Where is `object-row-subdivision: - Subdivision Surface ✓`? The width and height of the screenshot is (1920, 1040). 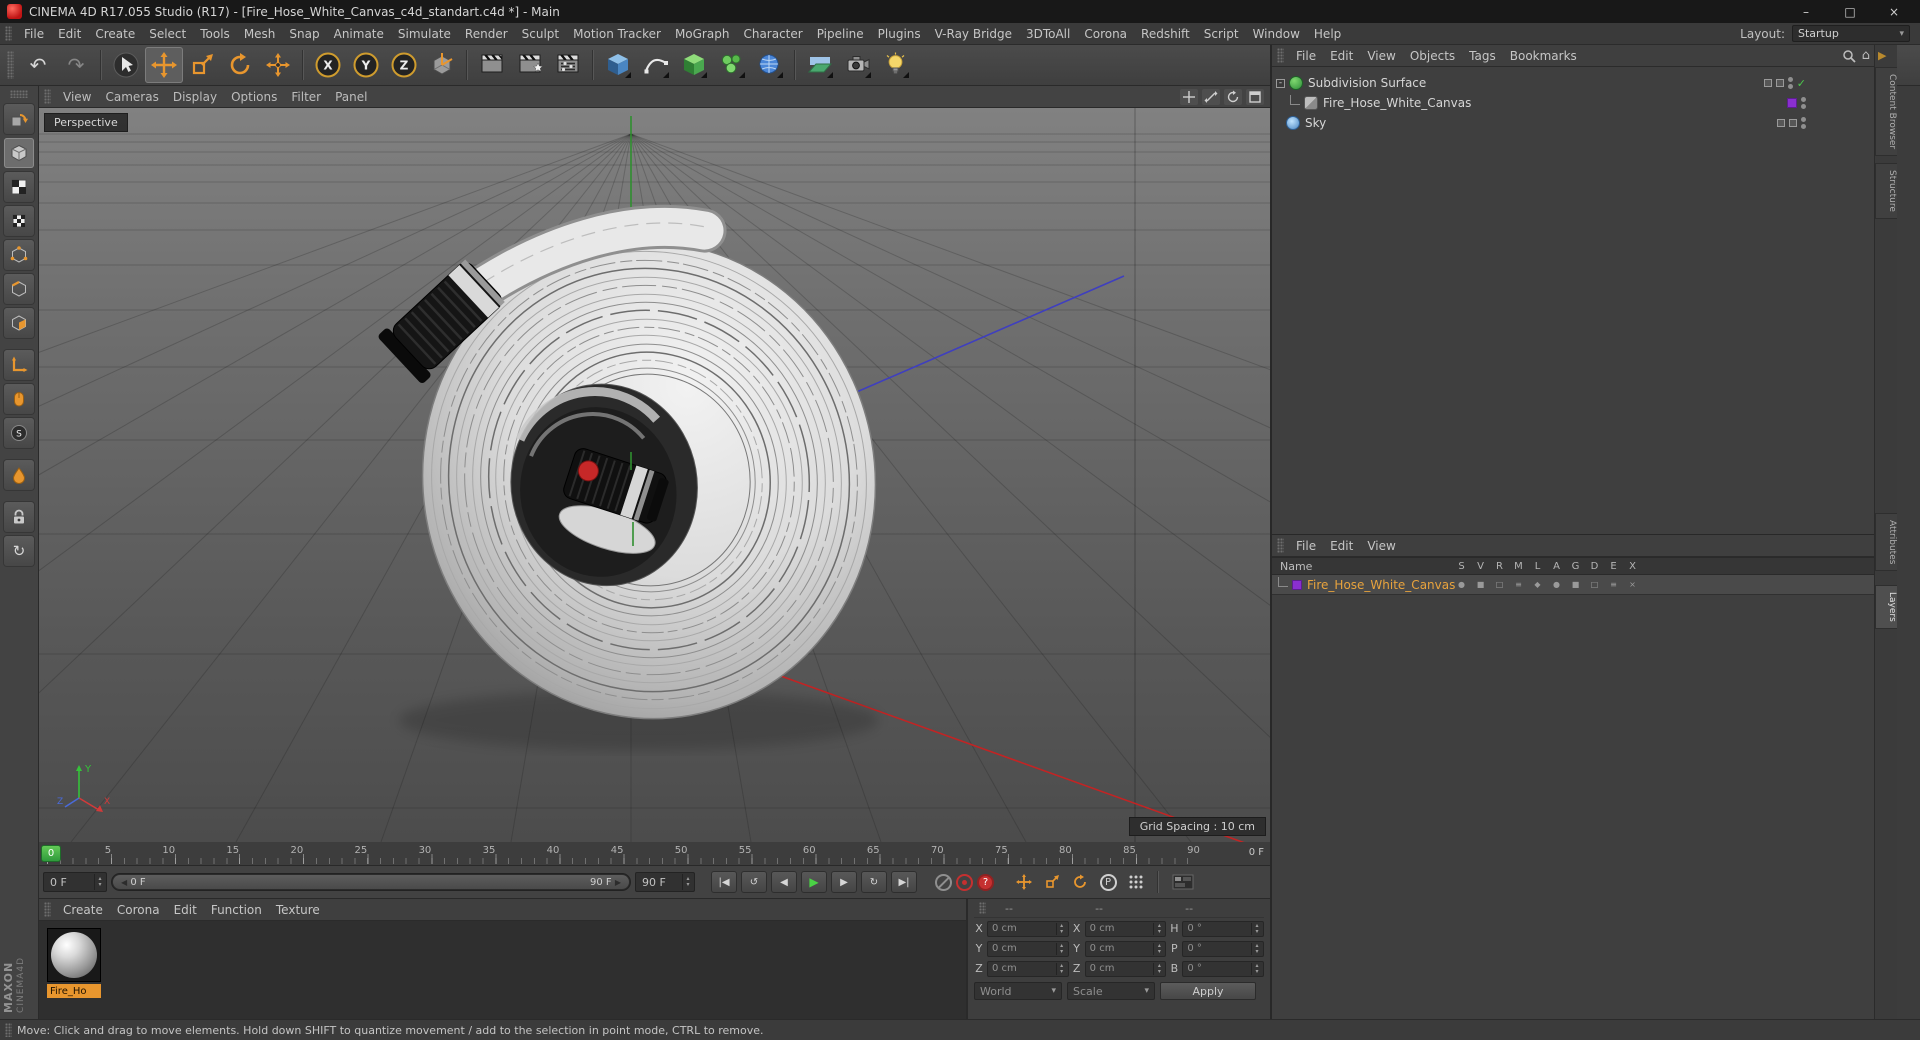 object-row-subdivision: - Subdivision Surface ✓ is located at coordinates (1574, 83).